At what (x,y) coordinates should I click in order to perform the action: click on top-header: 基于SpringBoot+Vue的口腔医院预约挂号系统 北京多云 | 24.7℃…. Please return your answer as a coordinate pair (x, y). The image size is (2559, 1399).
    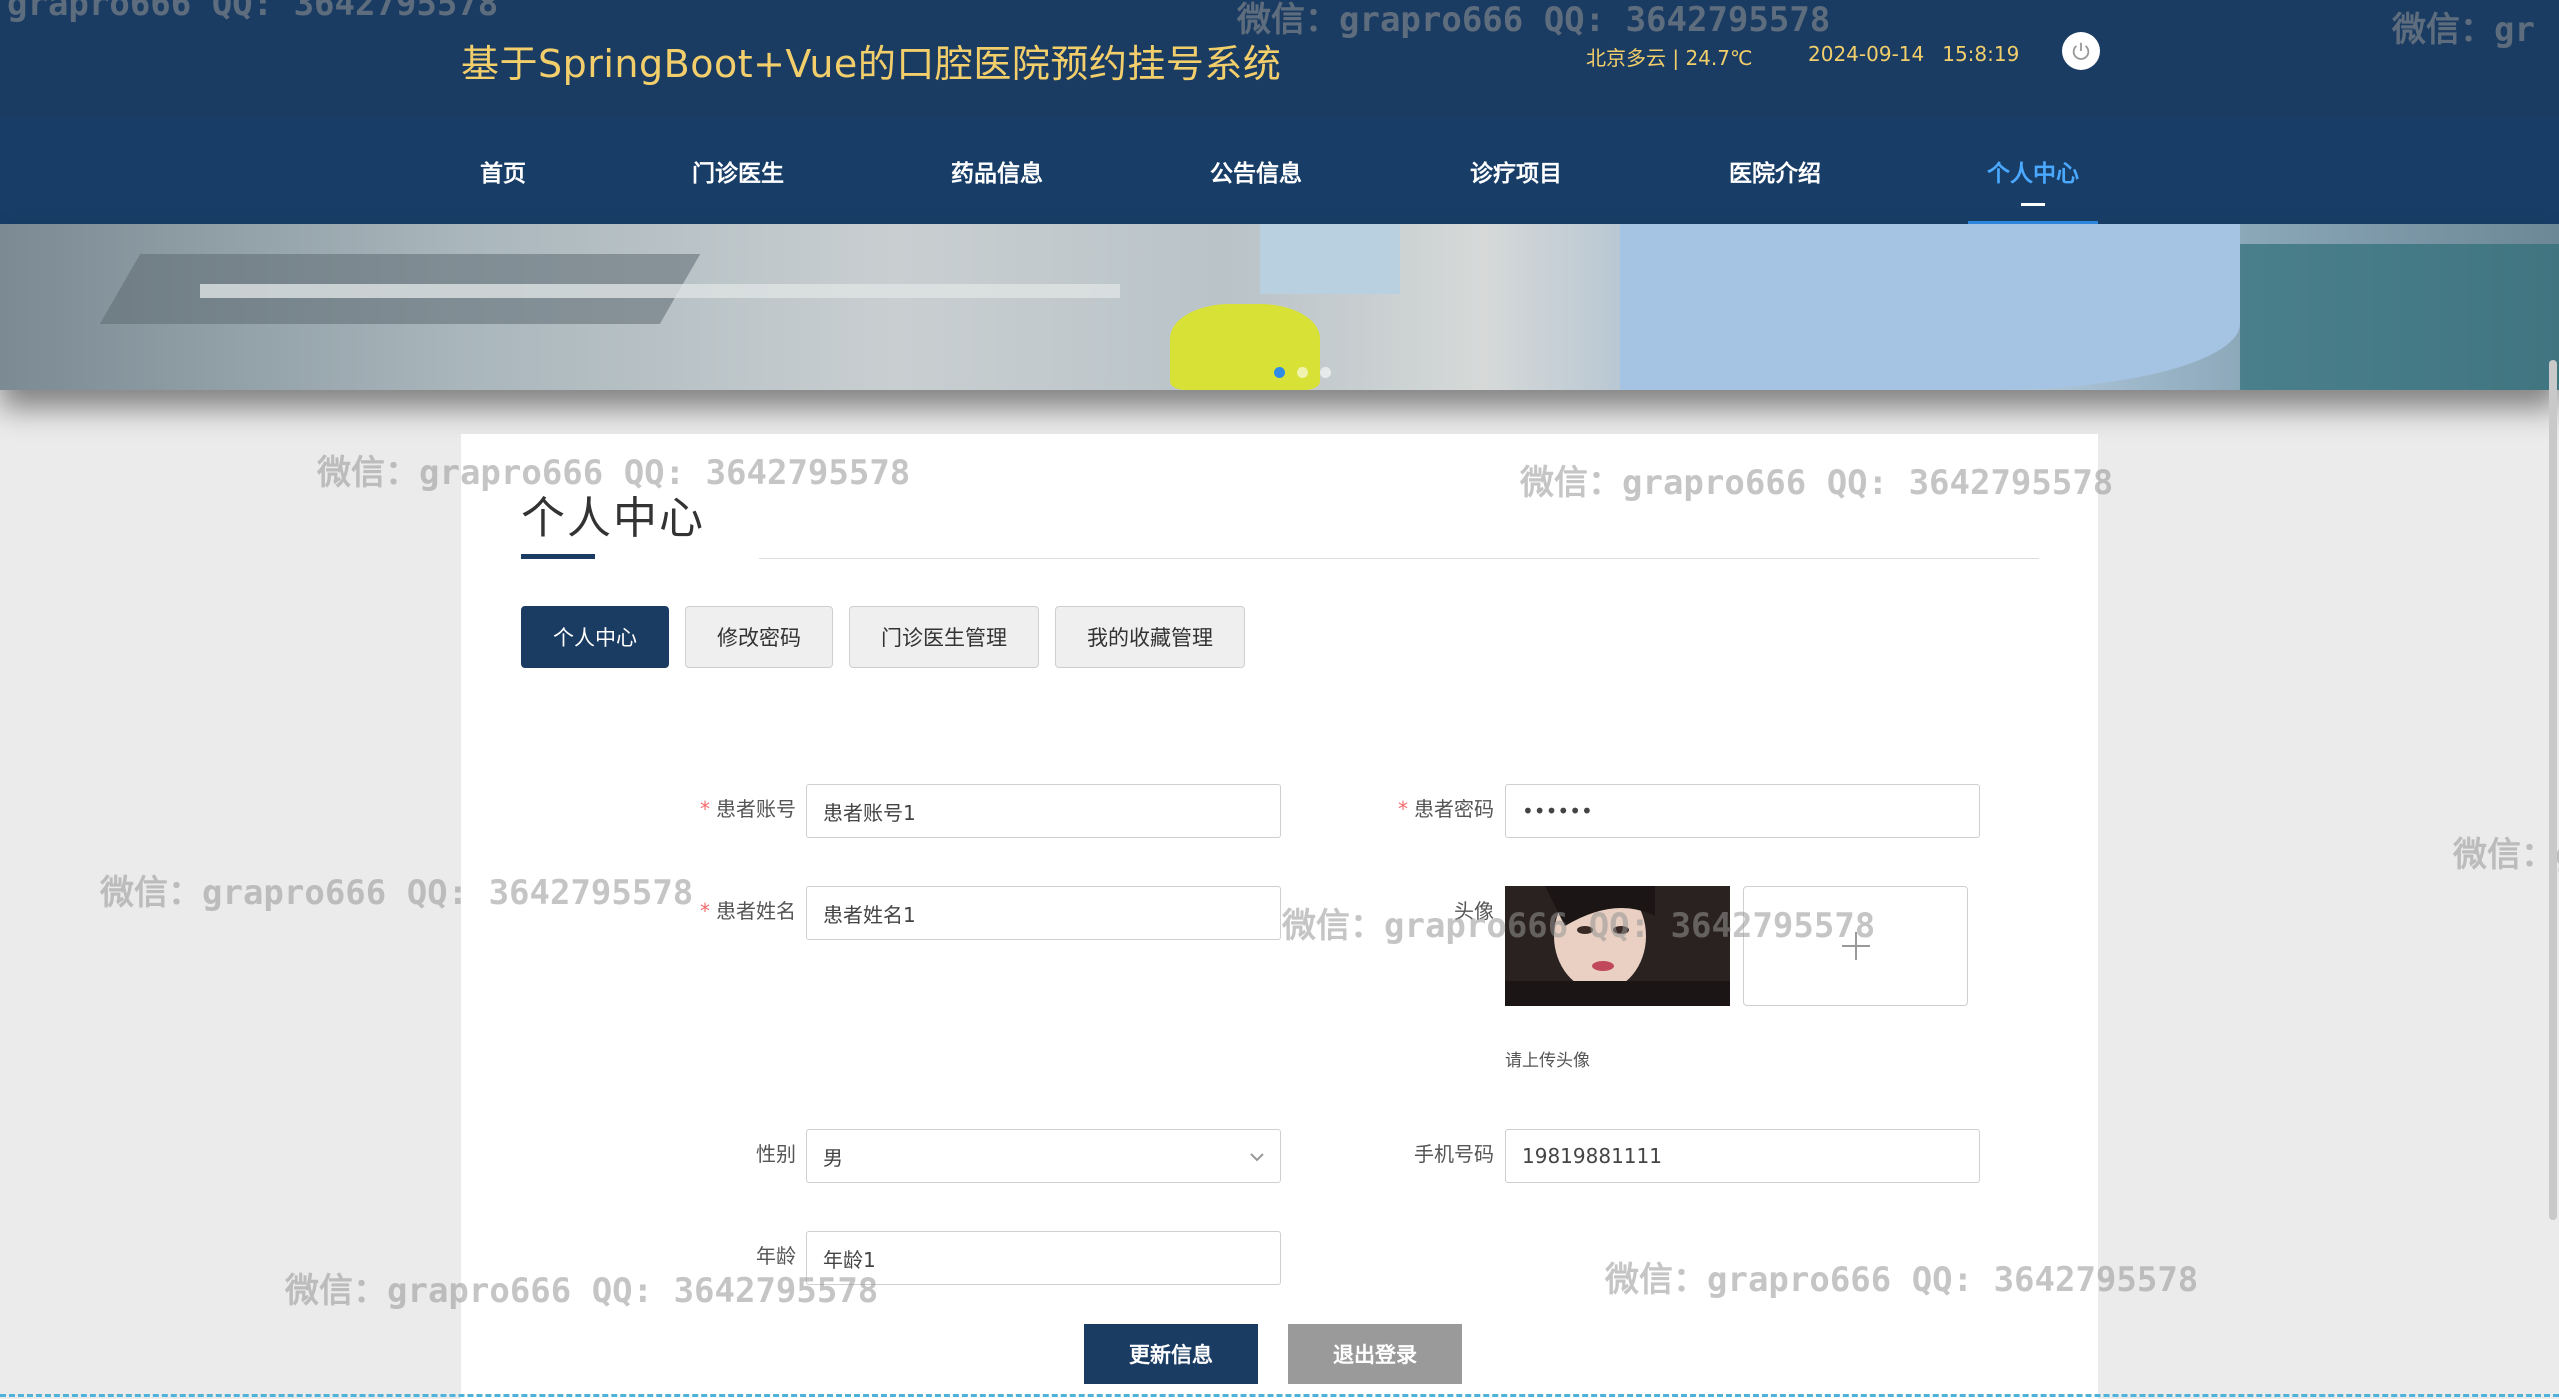
    Looking at the image, I should click on (1279, 59).